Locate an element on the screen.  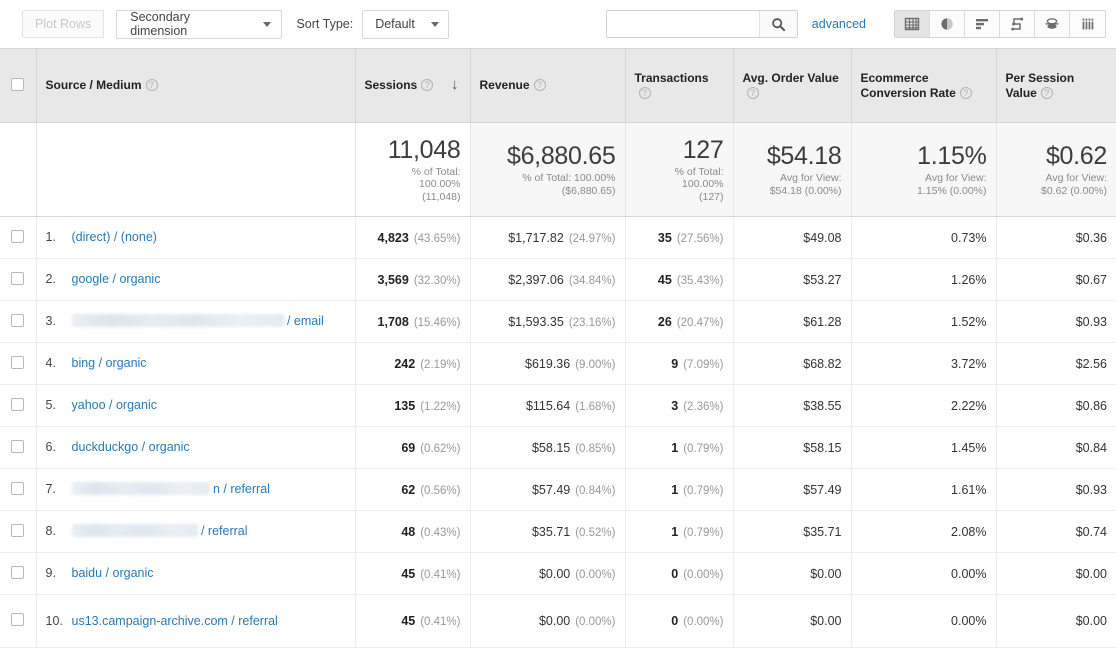
sort-type-dropdown: Default is located at coordinates (405, 24).